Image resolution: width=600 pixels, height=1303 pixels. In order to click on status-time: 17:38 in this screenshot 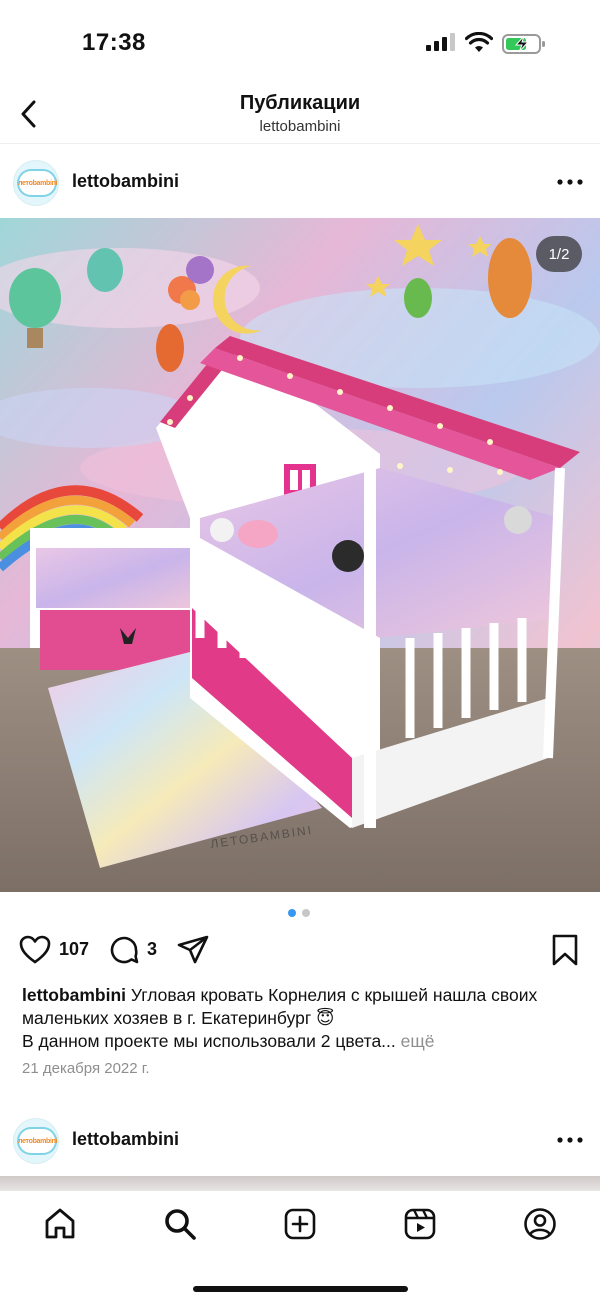, I will do `click(114, 42)`.